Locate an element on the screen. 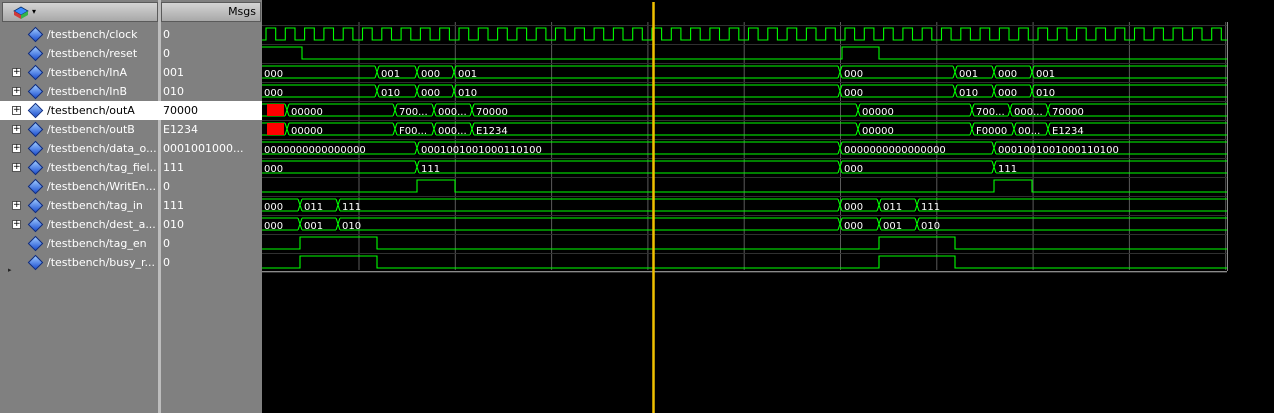 This screenshot has height=413, width=1274. signal-value: E1234 is located at coordinates (180, 129).